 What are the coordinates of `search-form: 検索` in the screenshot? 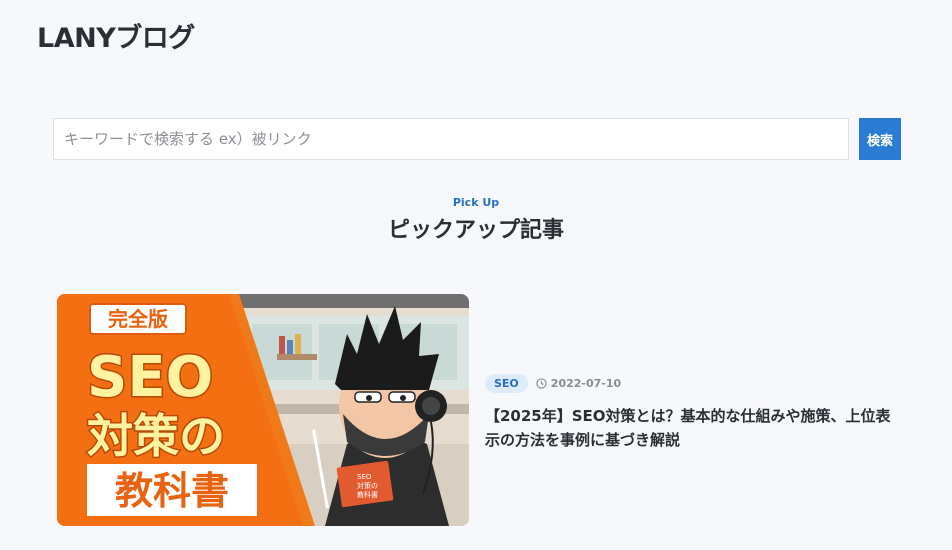 It's located at (477, 139).